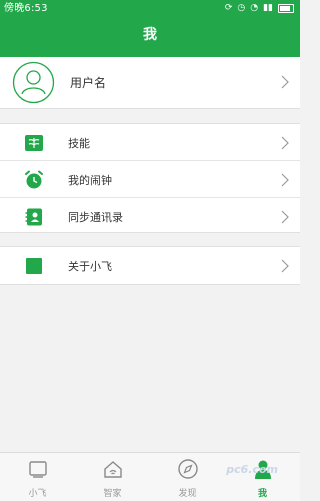  I want to click on tab-label-smart-home: 智家, so click(112, 494).